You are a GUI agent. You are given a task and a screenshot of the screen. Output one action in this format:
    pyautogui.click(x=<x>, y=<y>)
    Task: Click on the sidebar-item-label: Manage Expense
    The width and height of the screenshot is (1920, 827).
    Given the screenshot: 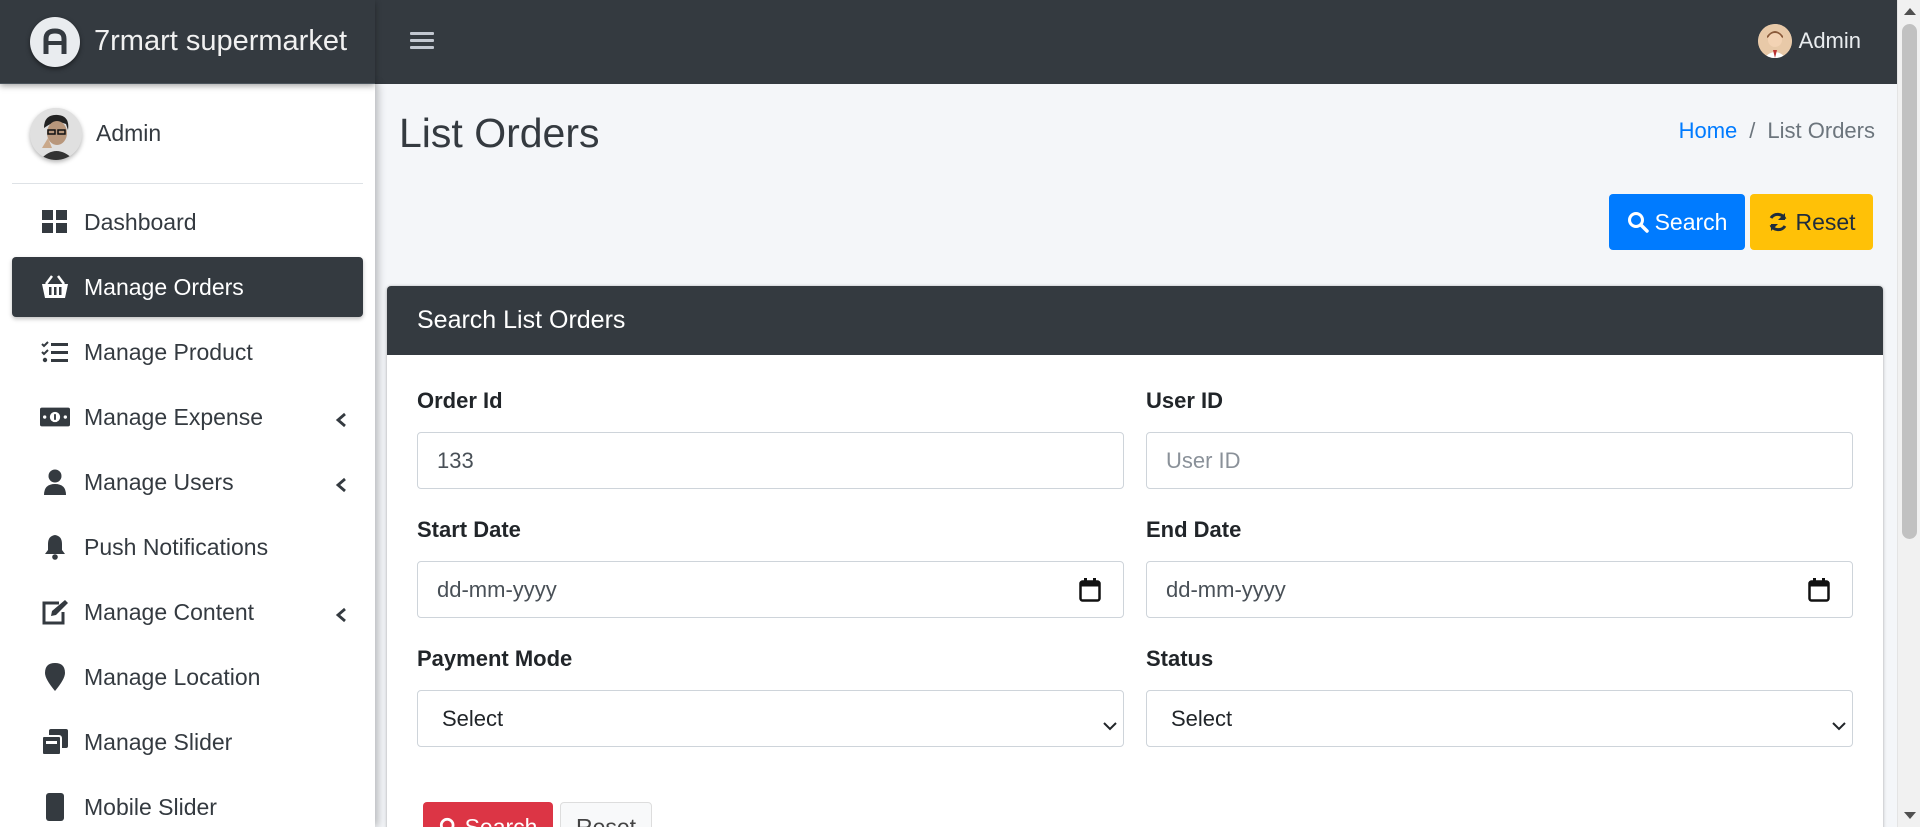 What is the action you would take?
    pyautogui.click(x=174, y=416)
    